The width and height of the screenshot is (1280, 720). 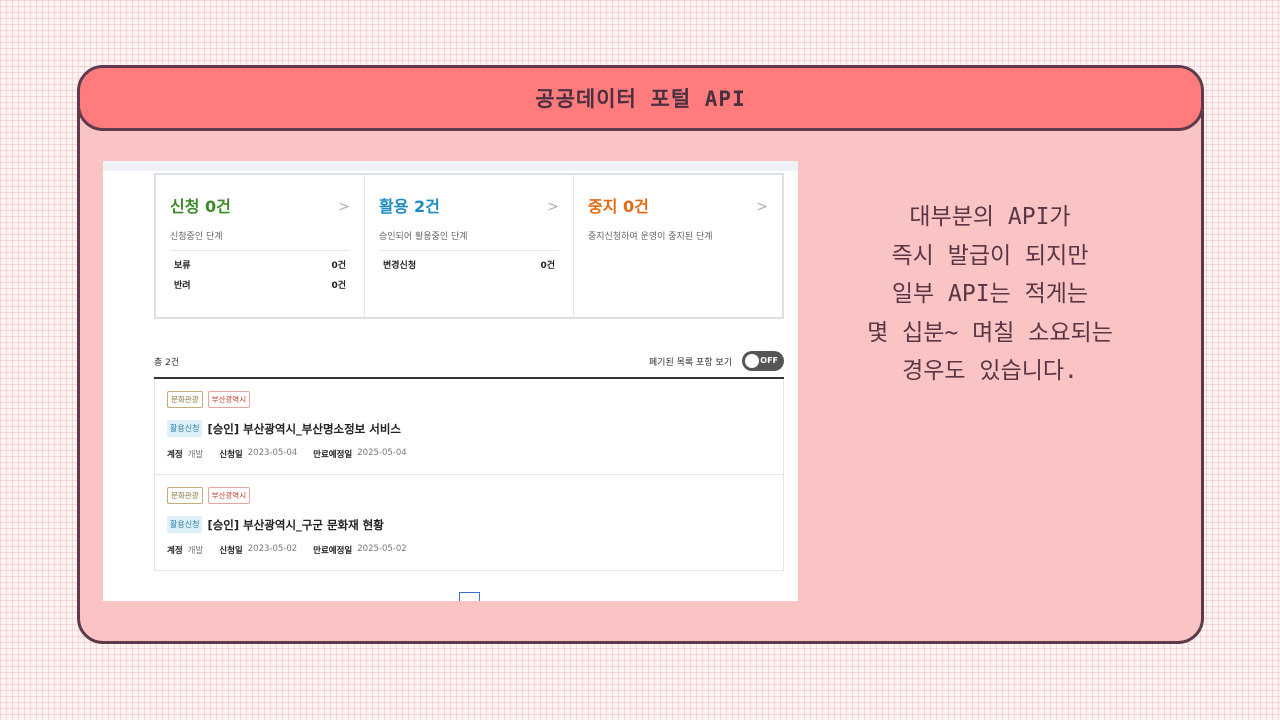 What do you see at coordinates (382, 453) in the screenshot?
I see `meta-value: 2025-05-04` at bounding box center [382, 453].